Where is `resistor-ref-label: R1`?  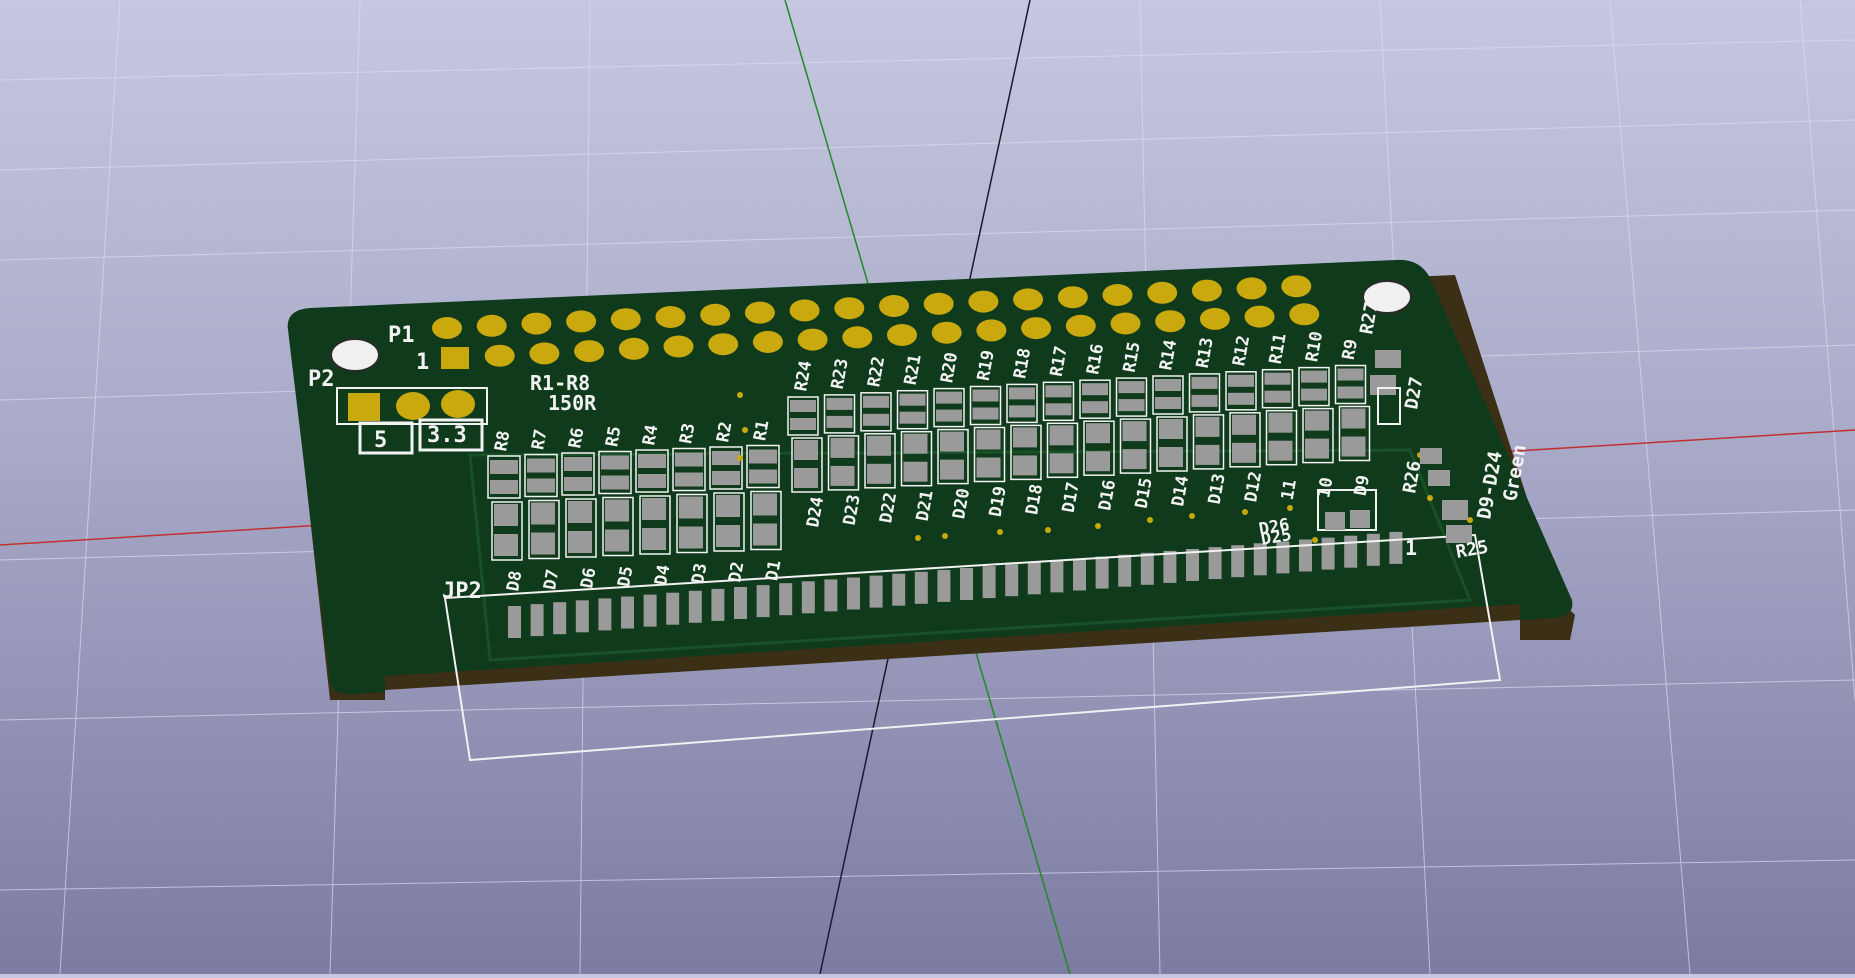 resistor-ref-label: R1 is located at coordinates (761, 431).